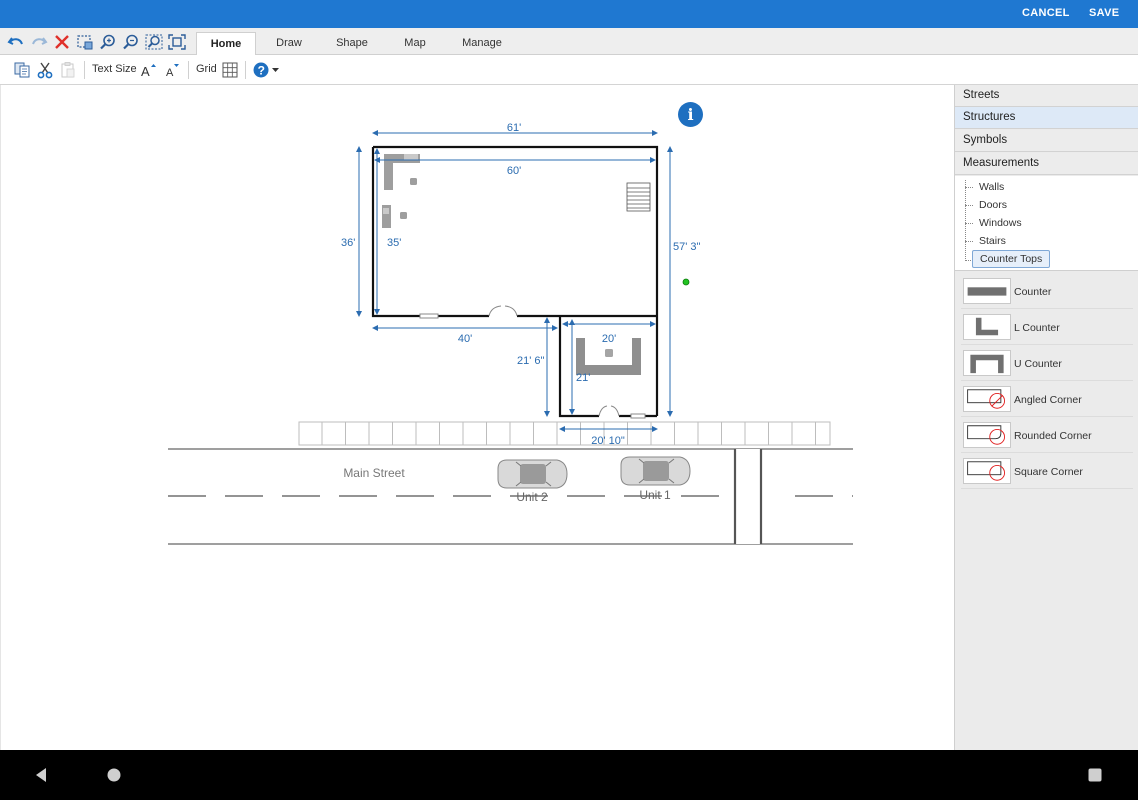 Image resolution: width=1138 pixels, height=800 pixels. I want to click on symbol-angled-corner: Angled Corner, so click(1047, 400).